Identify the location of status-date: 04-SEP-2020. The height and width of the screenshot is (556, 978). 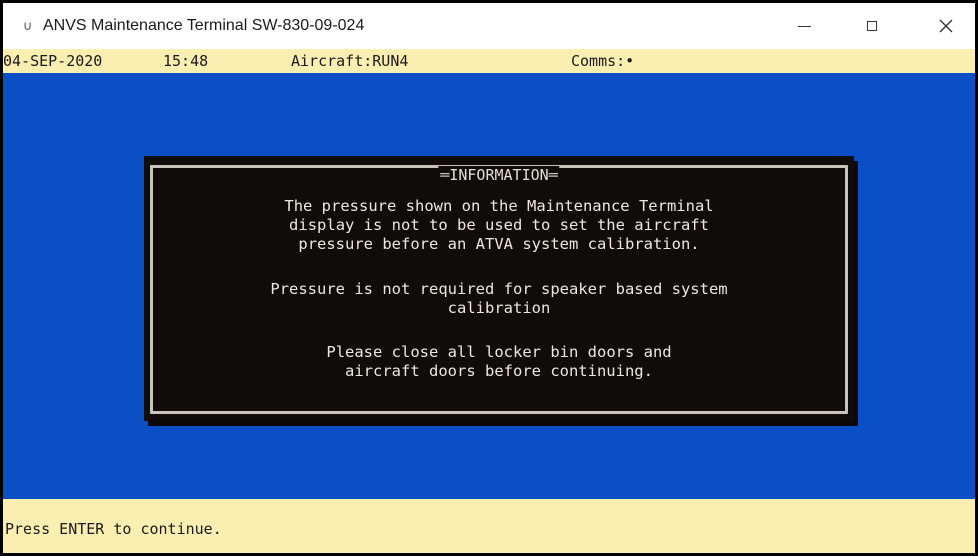
(53, 61).